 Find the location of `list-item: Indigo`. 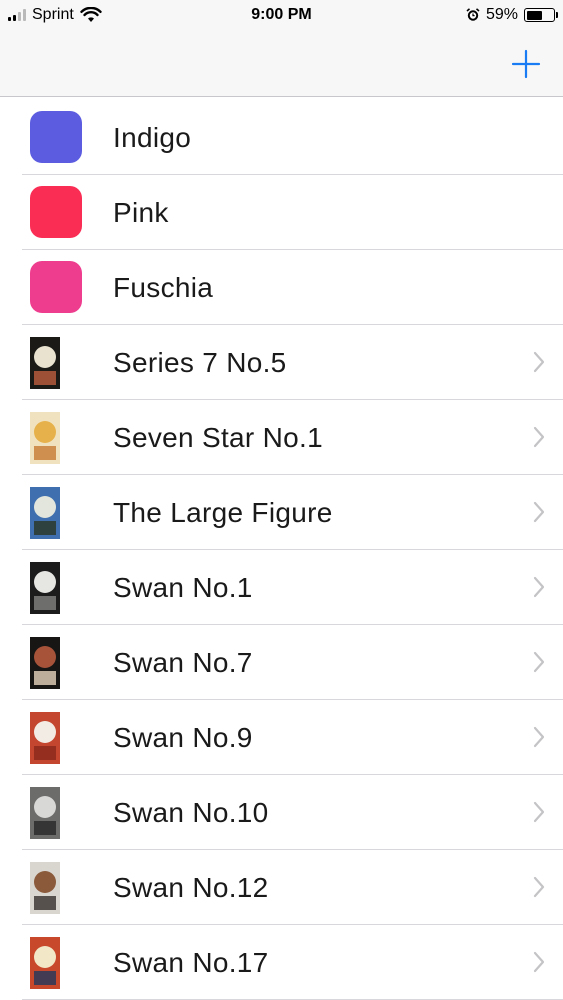

list-item: Indigo is located at coordinates (292, 137).